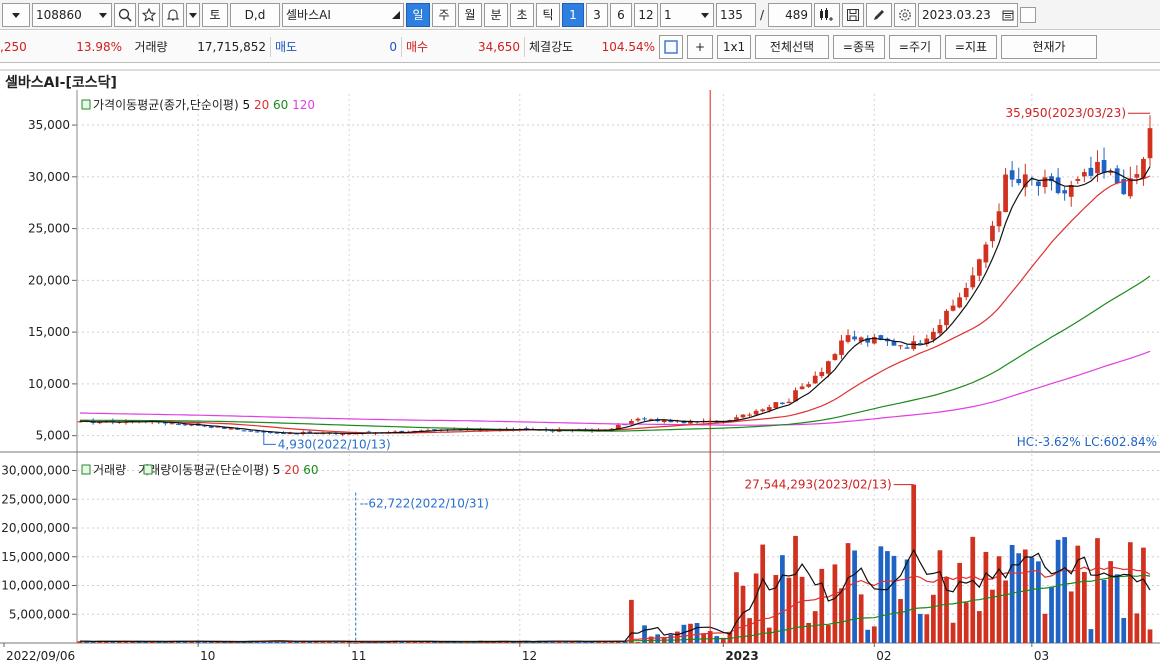  Describe the element at coordinates (343, 14) in the screenshot. I see `stock-name-field: 셀바스AI` at that location.